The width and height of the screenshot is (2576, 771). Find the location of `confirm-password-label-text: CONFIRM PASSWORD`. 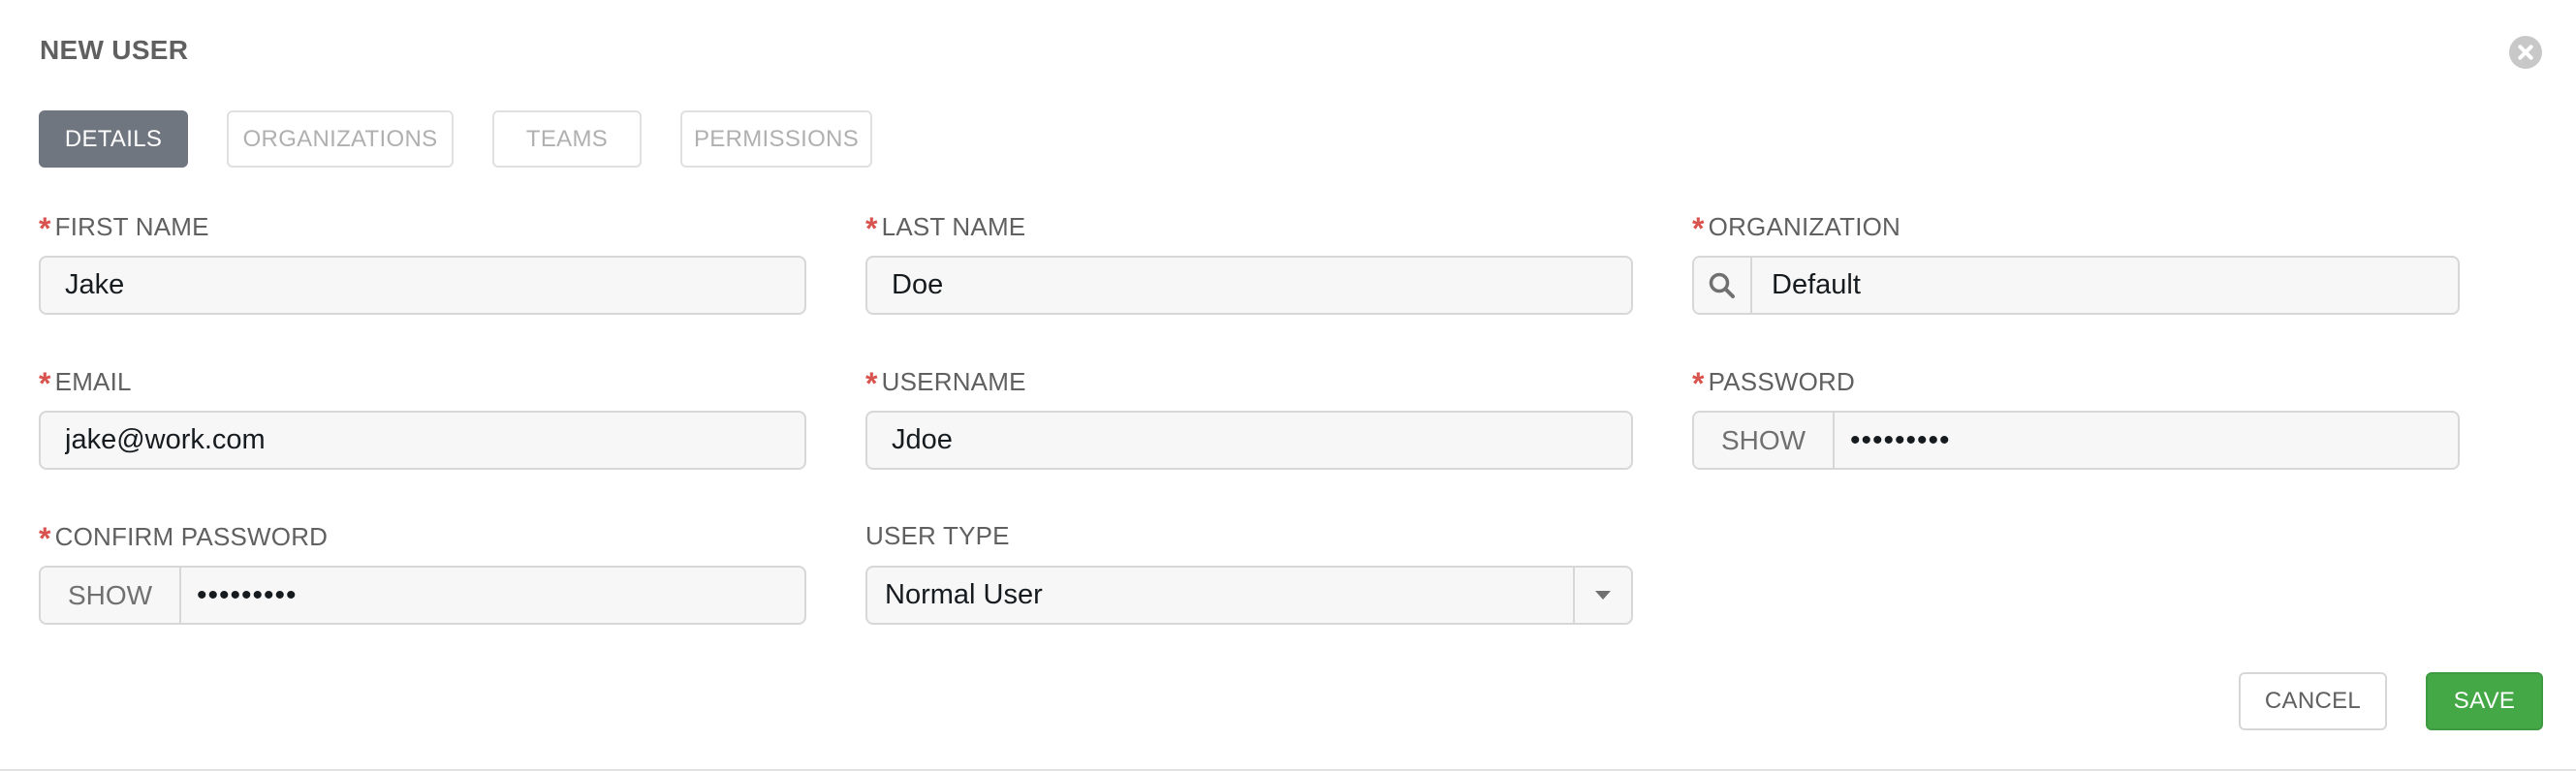

confirm-password-label-text: CONFIRM PASSWORD is located at coordinates (191, 537).